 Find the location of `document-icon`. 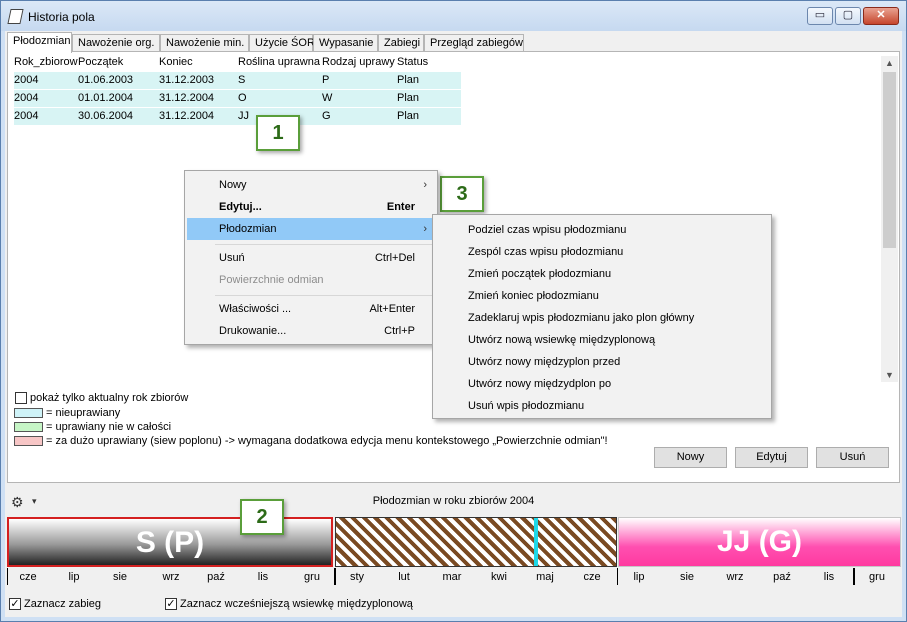

document-icon is located at coordinates (15, 16).